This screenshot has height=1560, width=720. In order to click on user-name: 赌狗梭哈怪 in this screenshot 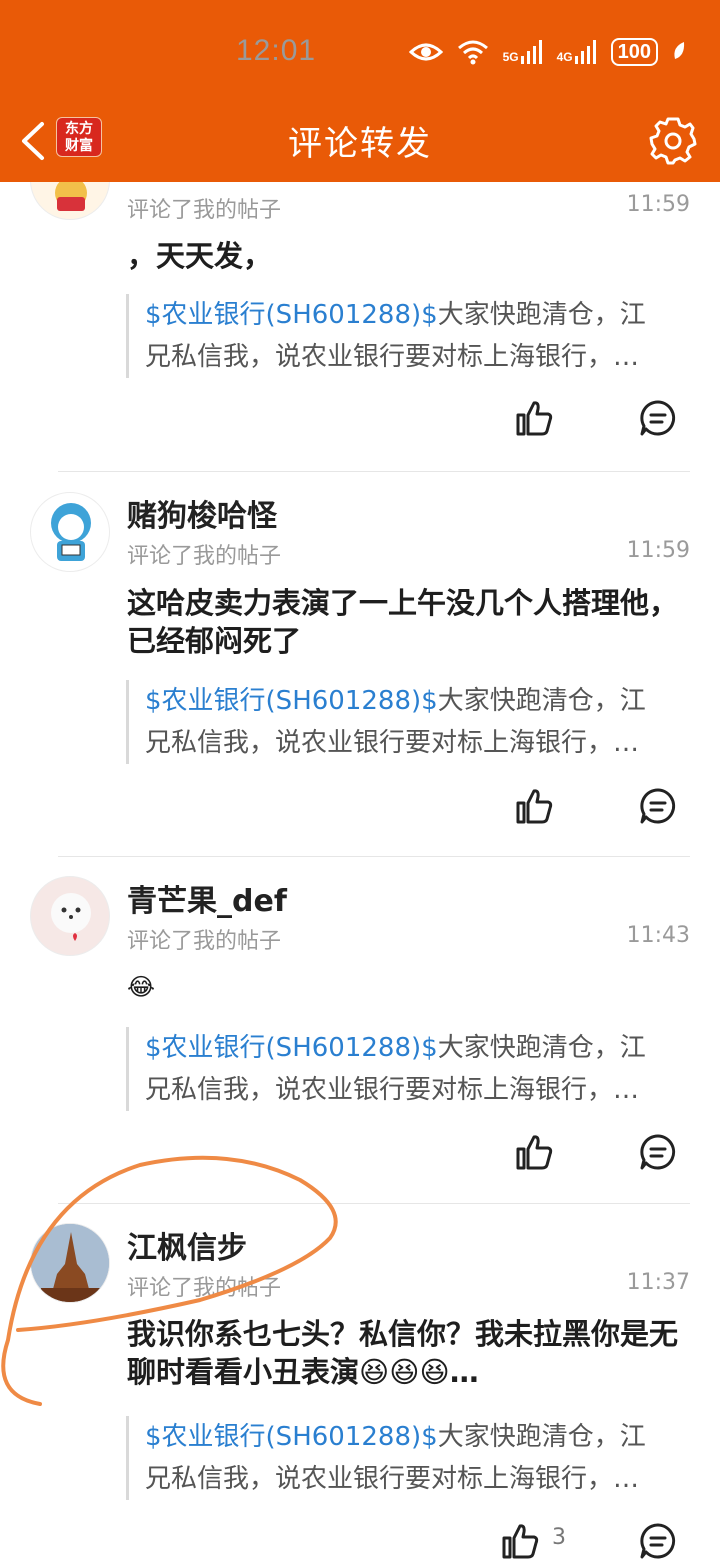, I will do `click(202, 513)`.